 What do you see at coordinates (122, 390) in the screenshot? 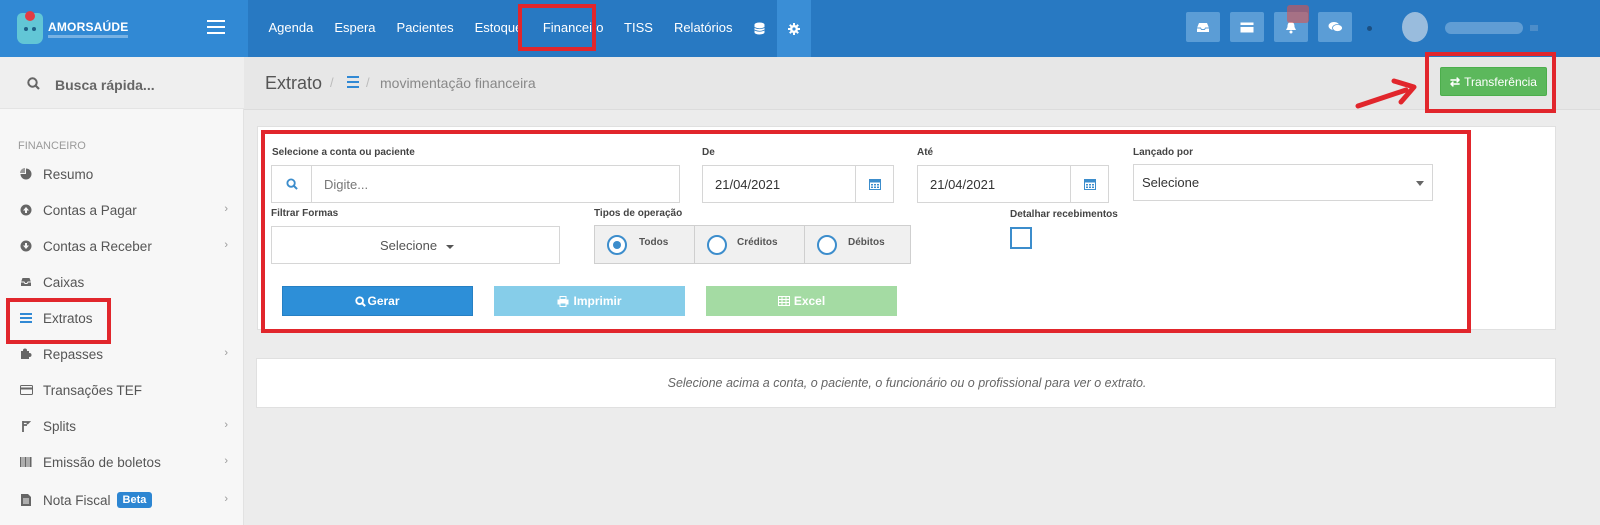
I see `sidebar-item-transacoes-tef: Transações TEF` at bounding box center [122, 390].